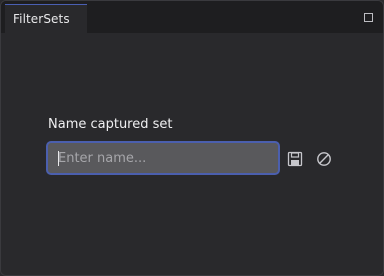 This screenshot has height=276, width=384. I want to click on capture-name-input, so click(163, 158).